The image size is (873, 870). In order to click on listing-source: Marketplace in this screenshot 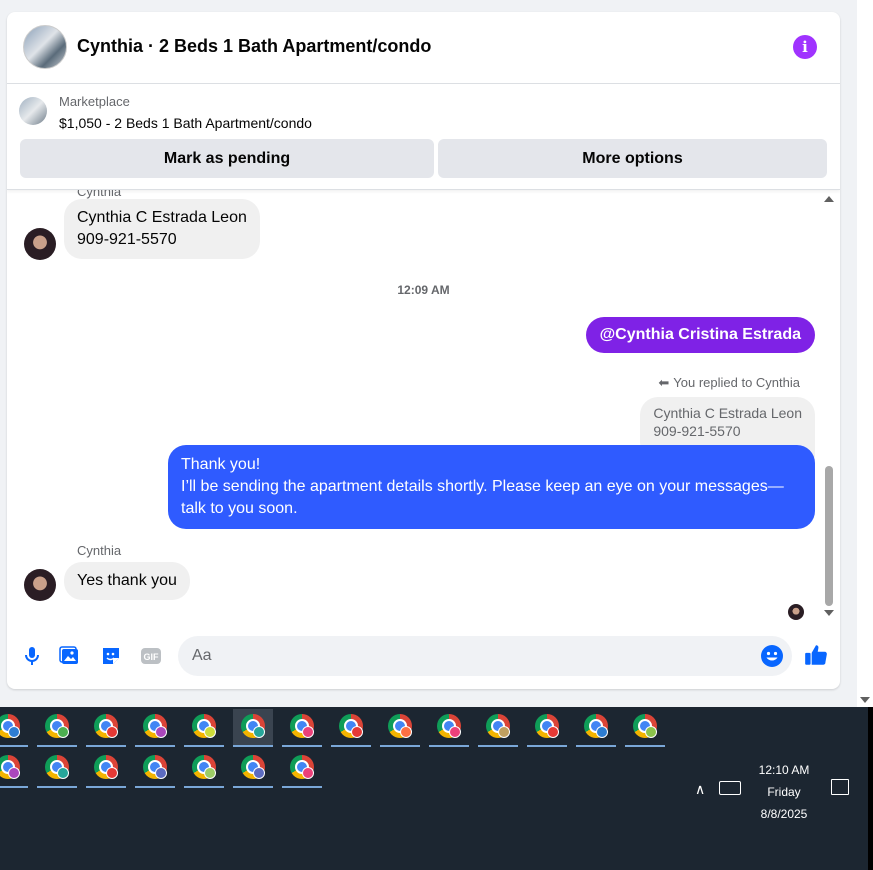, I will do `click(94, 101)`.